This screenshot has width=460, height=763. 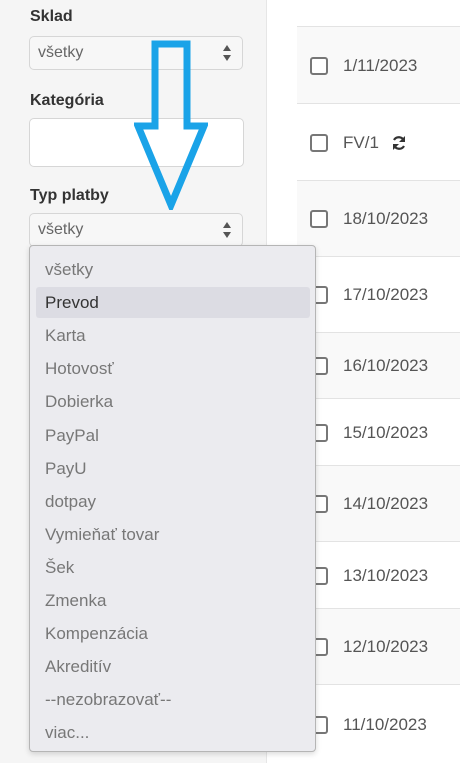 What do you see at coordinates (173, 269) in the screenshot?
I see `dropdown-option: všetky` at bounding box center [173, 269].